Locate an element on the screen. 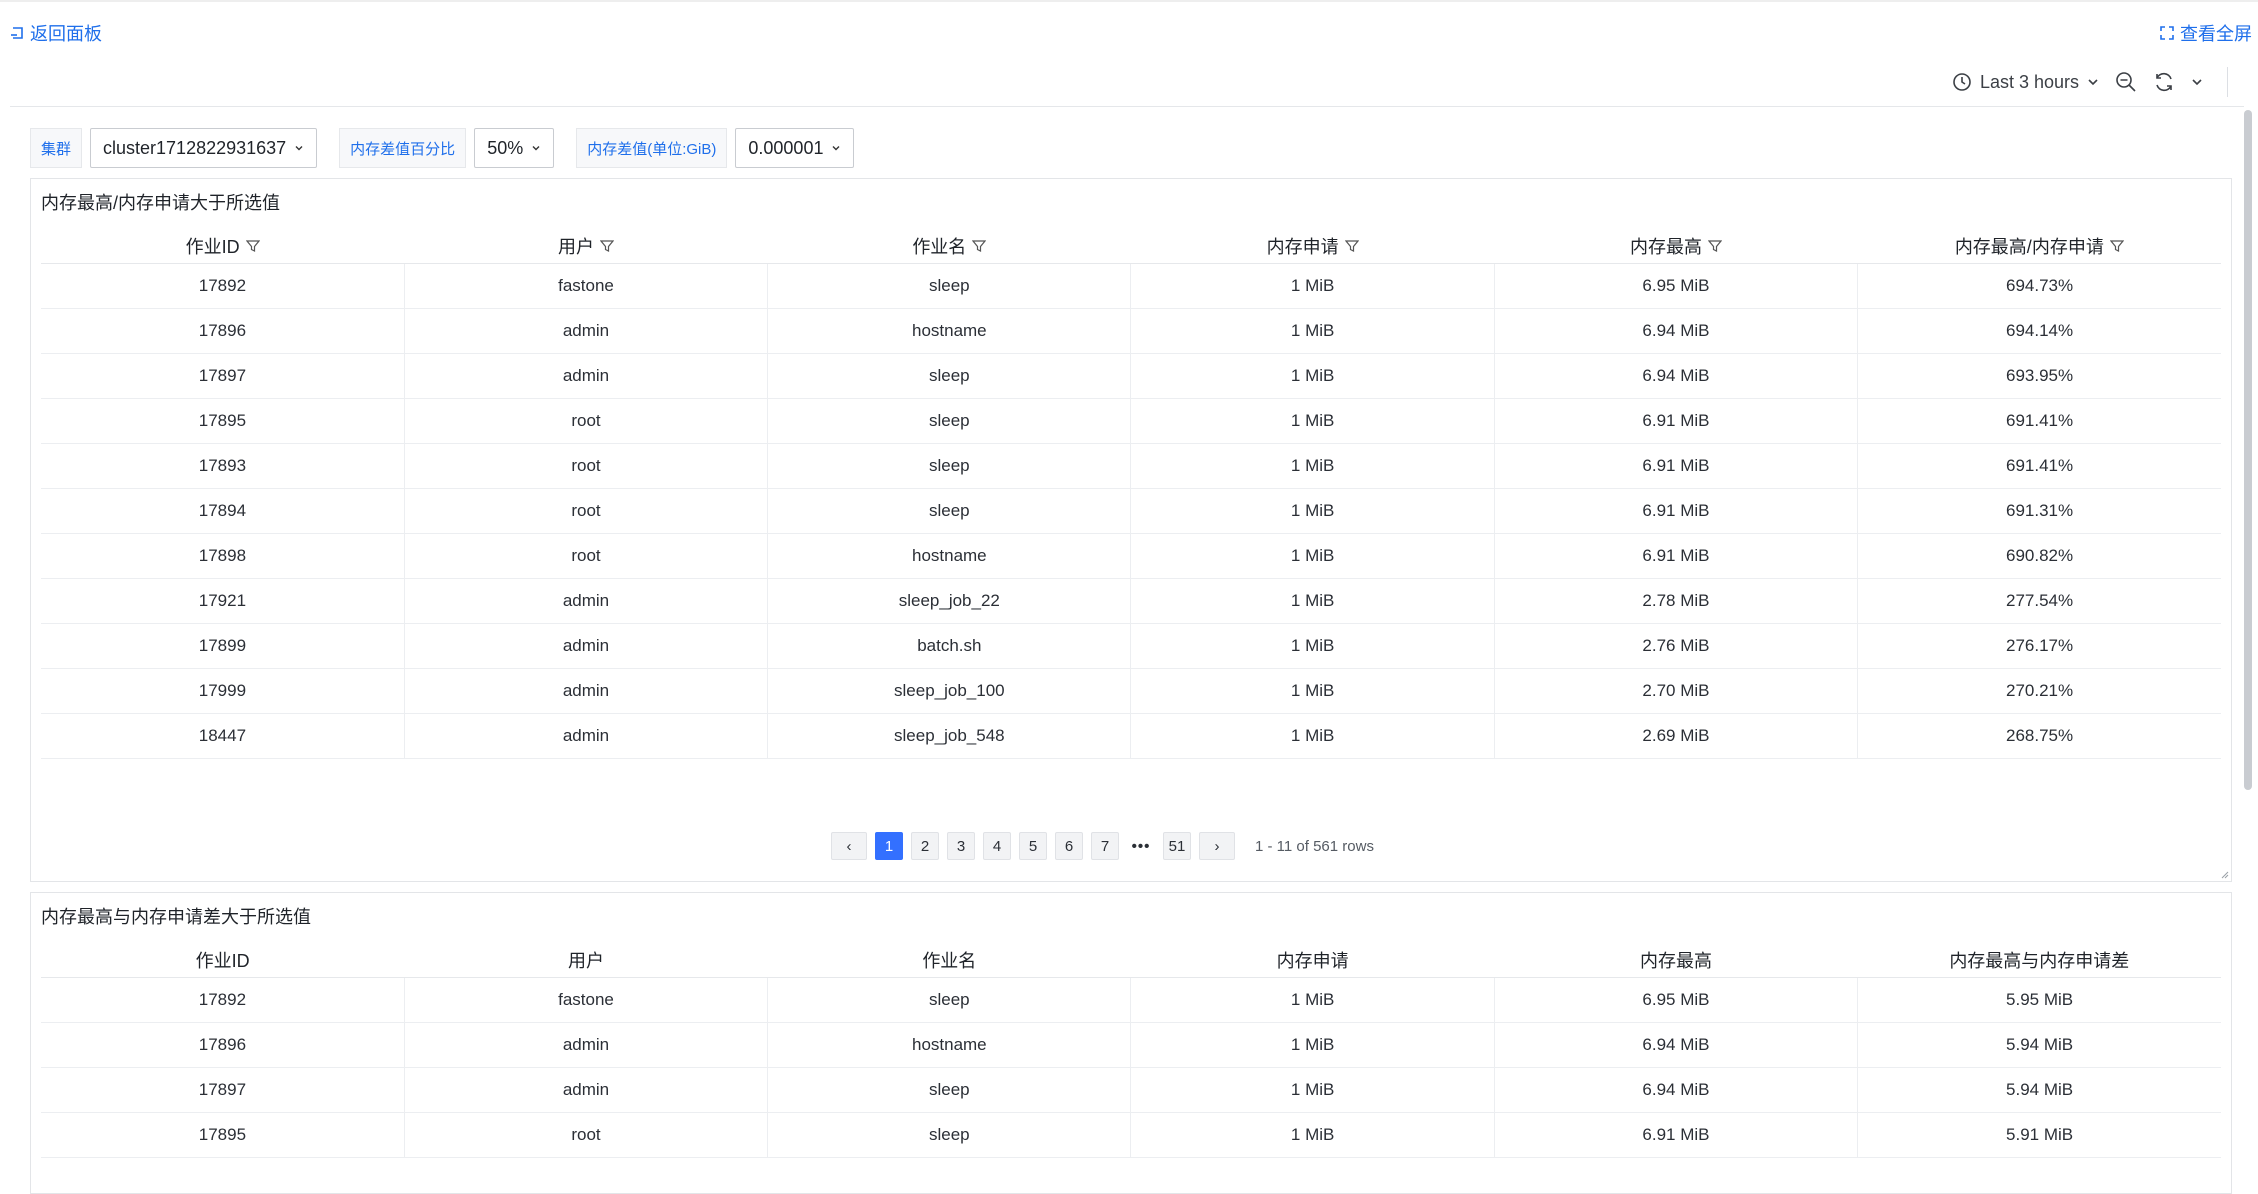 The width and height of the screenshot is (2258, 1194). page-button-2: 2 is located at coordinates (925, 846).